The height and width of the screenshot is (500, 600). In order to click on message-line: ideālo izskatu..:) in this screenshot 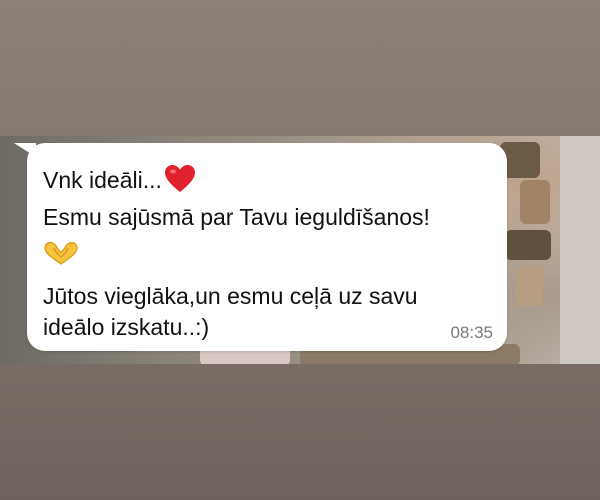, I will do `click(126, 327)`.